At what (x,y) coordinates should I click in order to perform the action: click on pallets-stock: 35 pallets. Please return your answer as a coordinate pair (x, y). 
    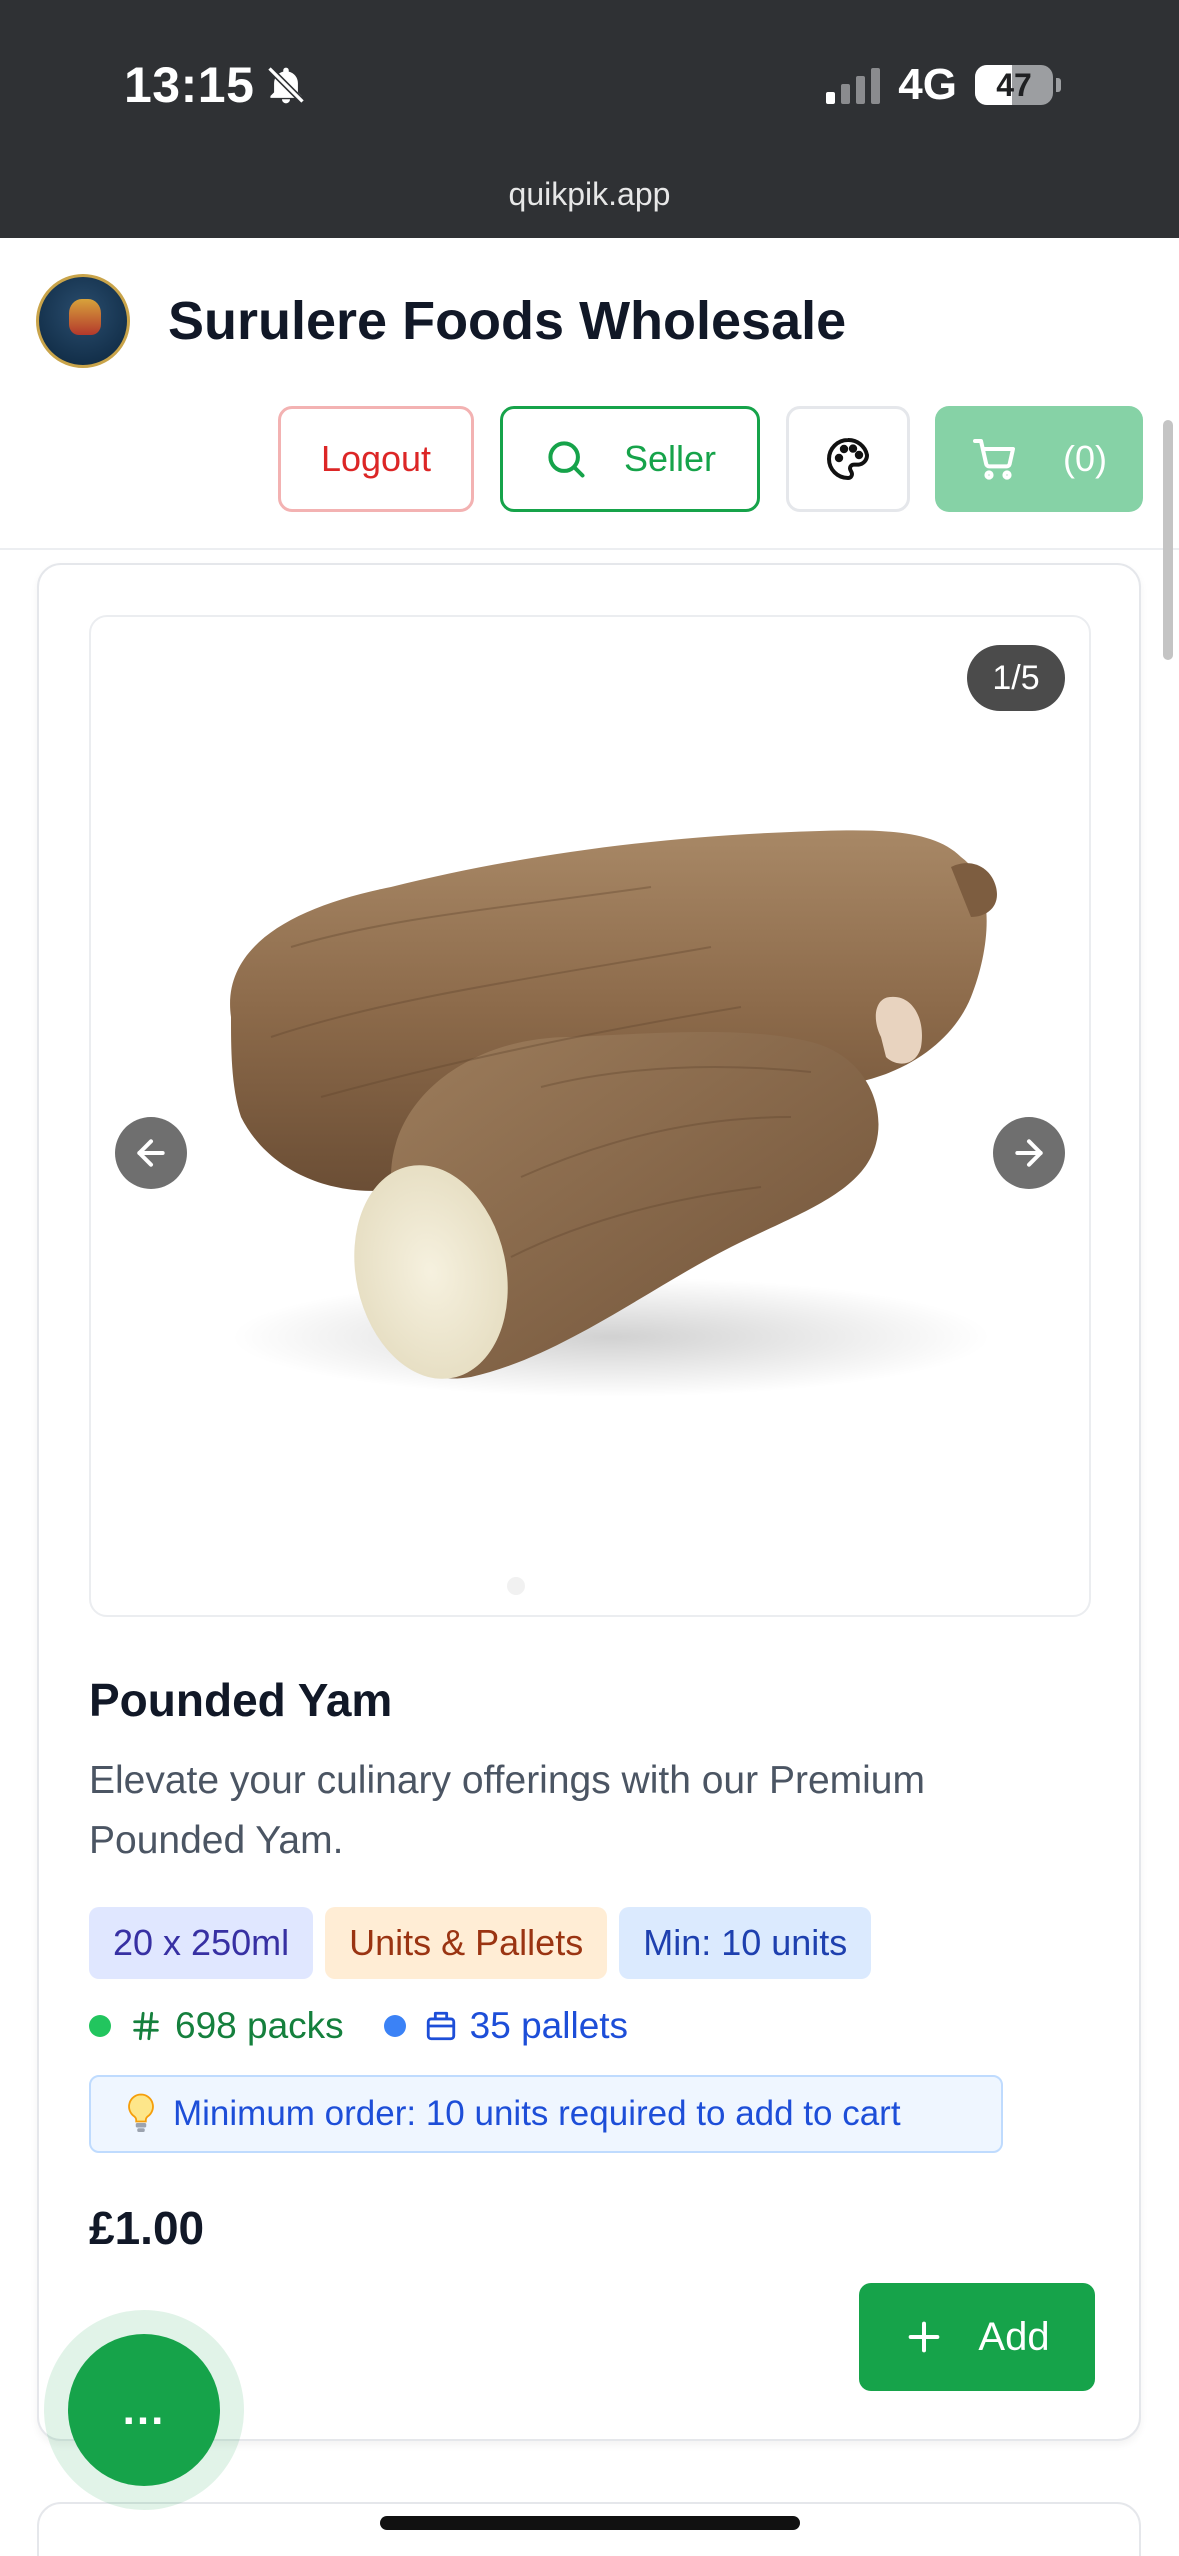
    Looking at the image, I should click on (526, 2026).